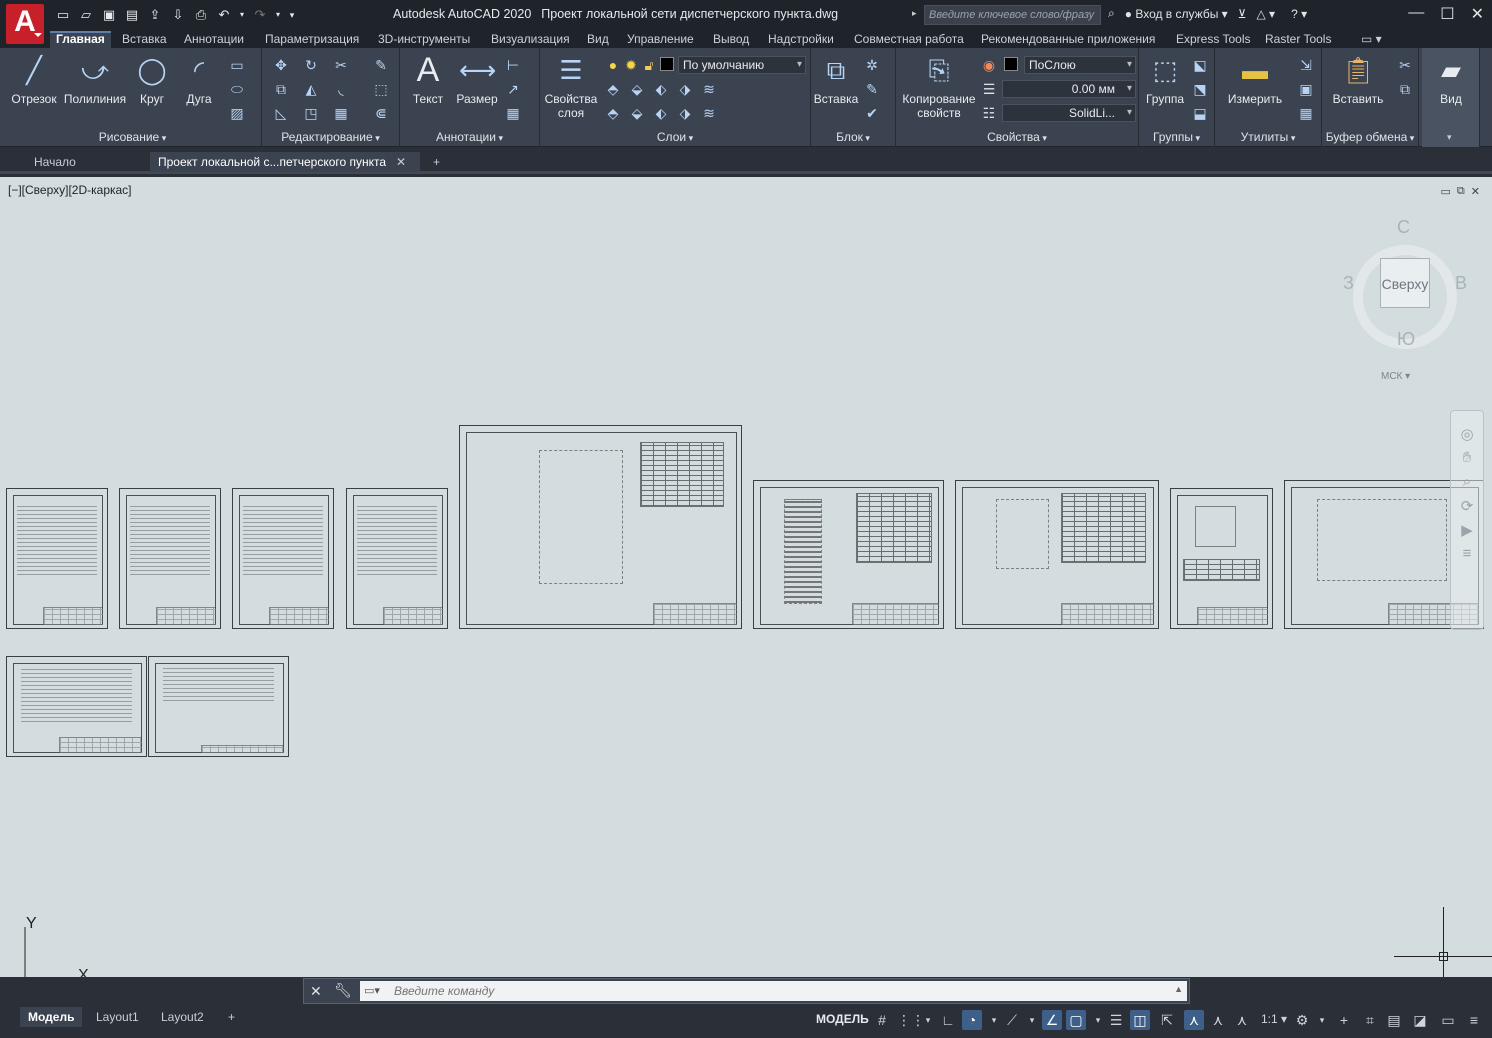  I want to click on select-all-icon: ▣, so click(1306, 89).